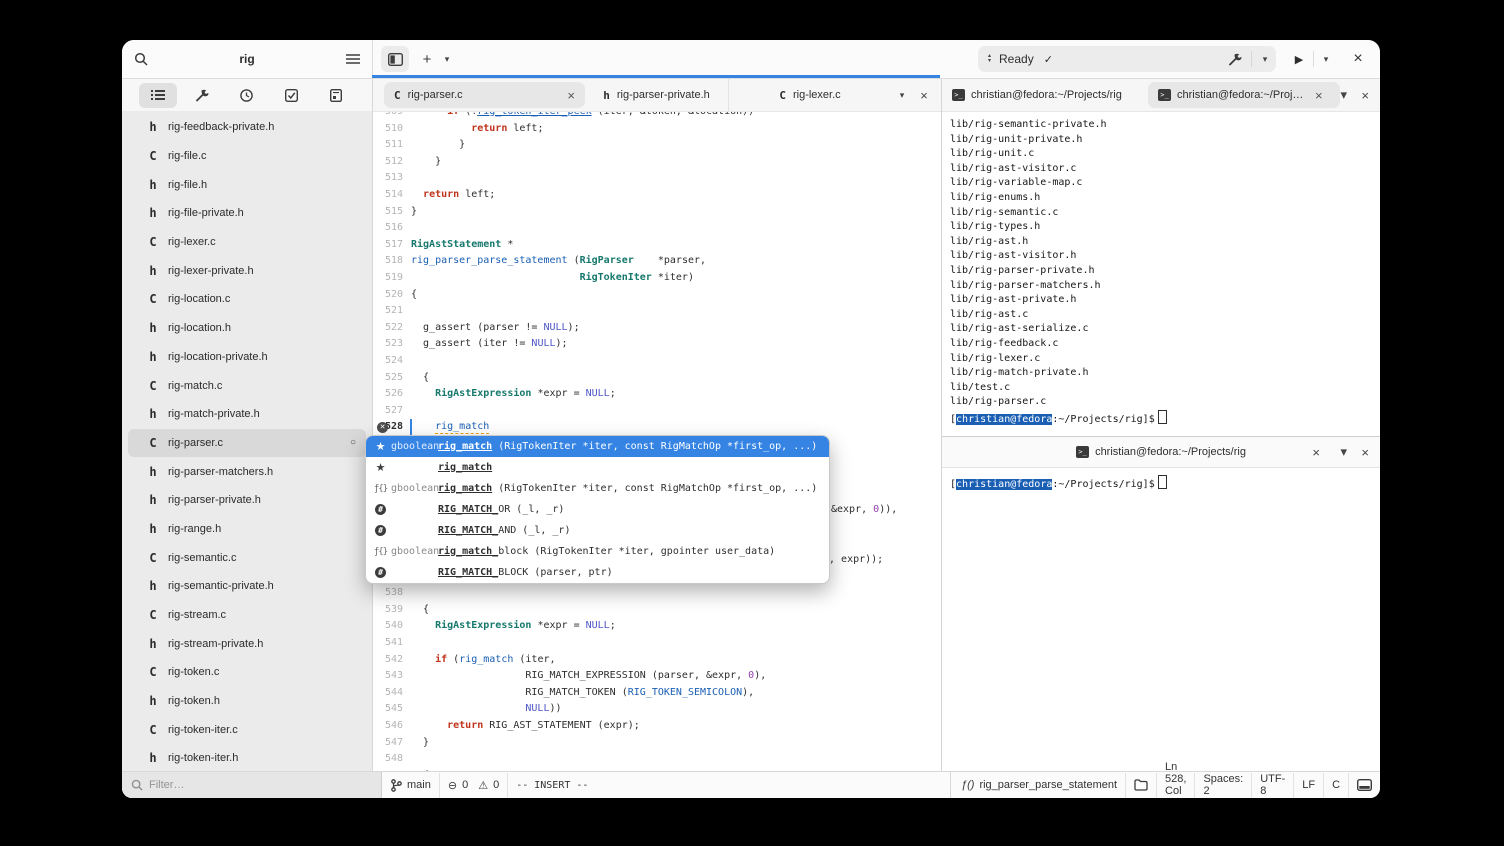  Describe the element at coordinates (247, 500) in the screenshot. I see `file-row: h rig-parser-private.h` at that location.